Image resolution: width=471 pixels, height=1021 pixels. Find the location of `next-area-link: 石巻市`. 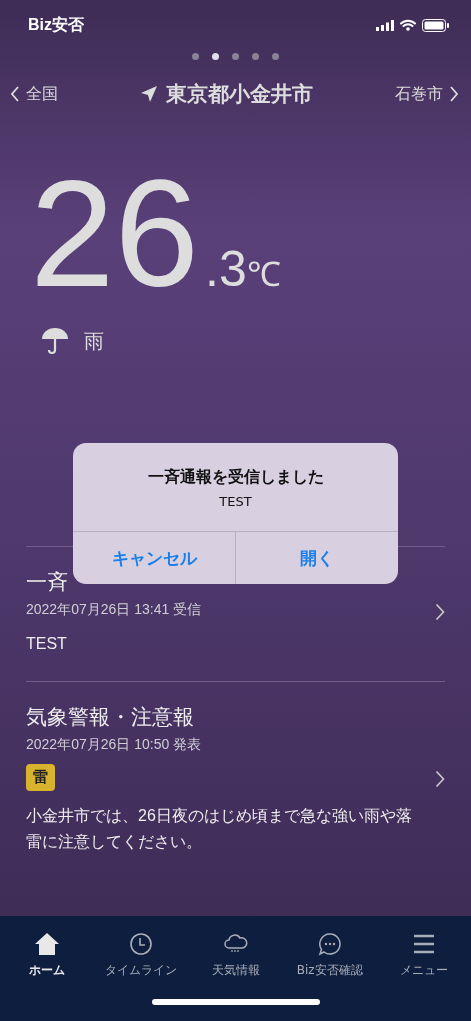

next-area-link: 石巻市 is located at coordinates (427, 94).